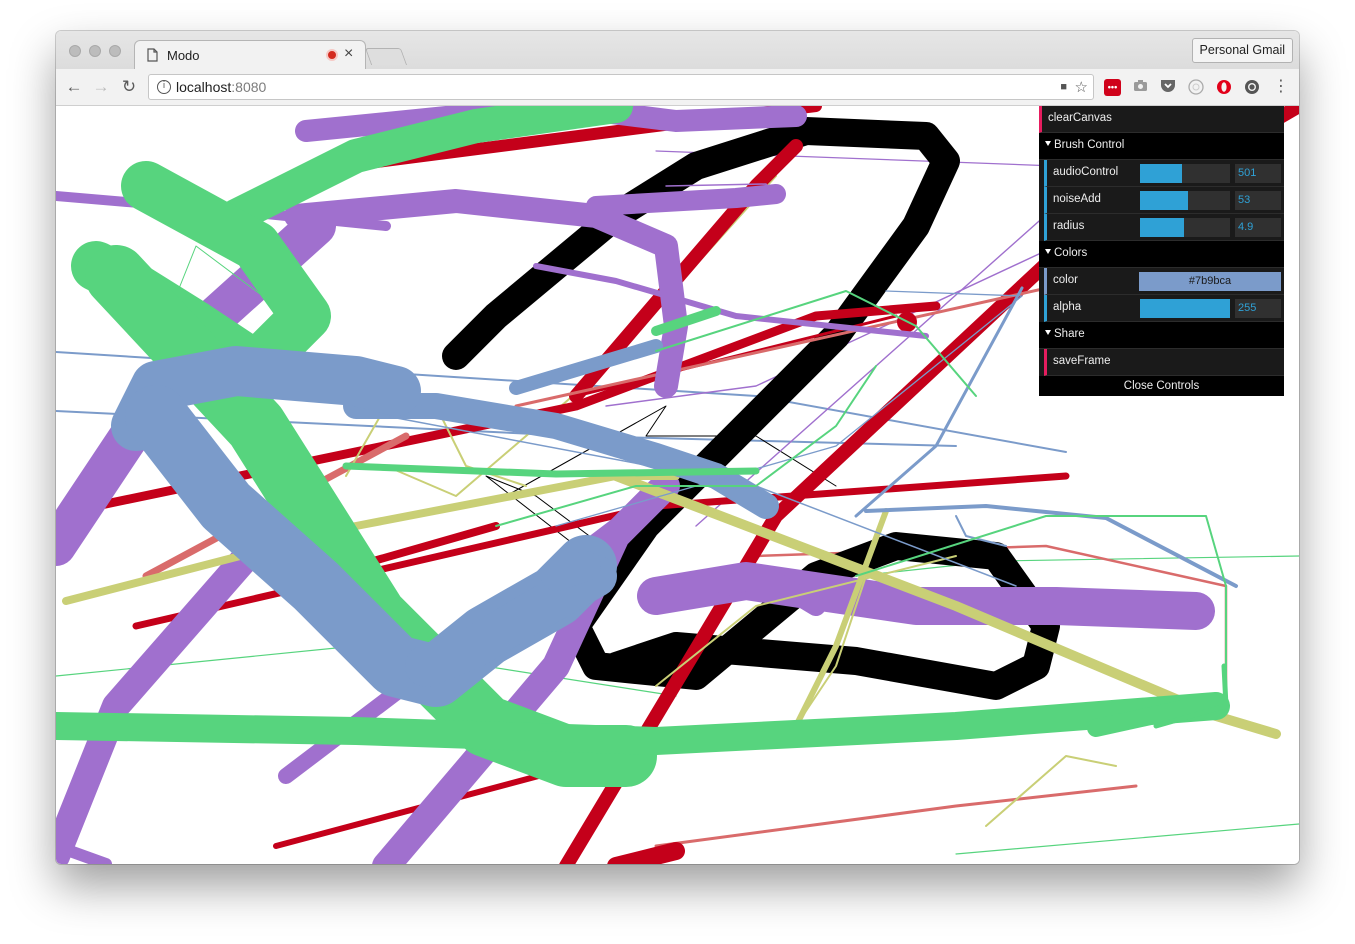  What do you see at coordinates (1195, 87) in the screenshot?
I see `ghostery-icon` at bounding box center [1195, 87].